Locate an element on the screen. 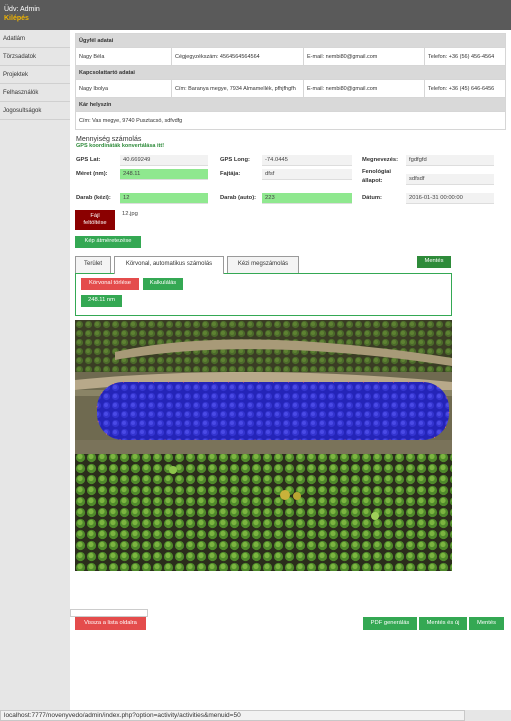 This screenshot has width=511, height=721. file-upload-label-2: feltöltése is located at coordinates (95, 223).